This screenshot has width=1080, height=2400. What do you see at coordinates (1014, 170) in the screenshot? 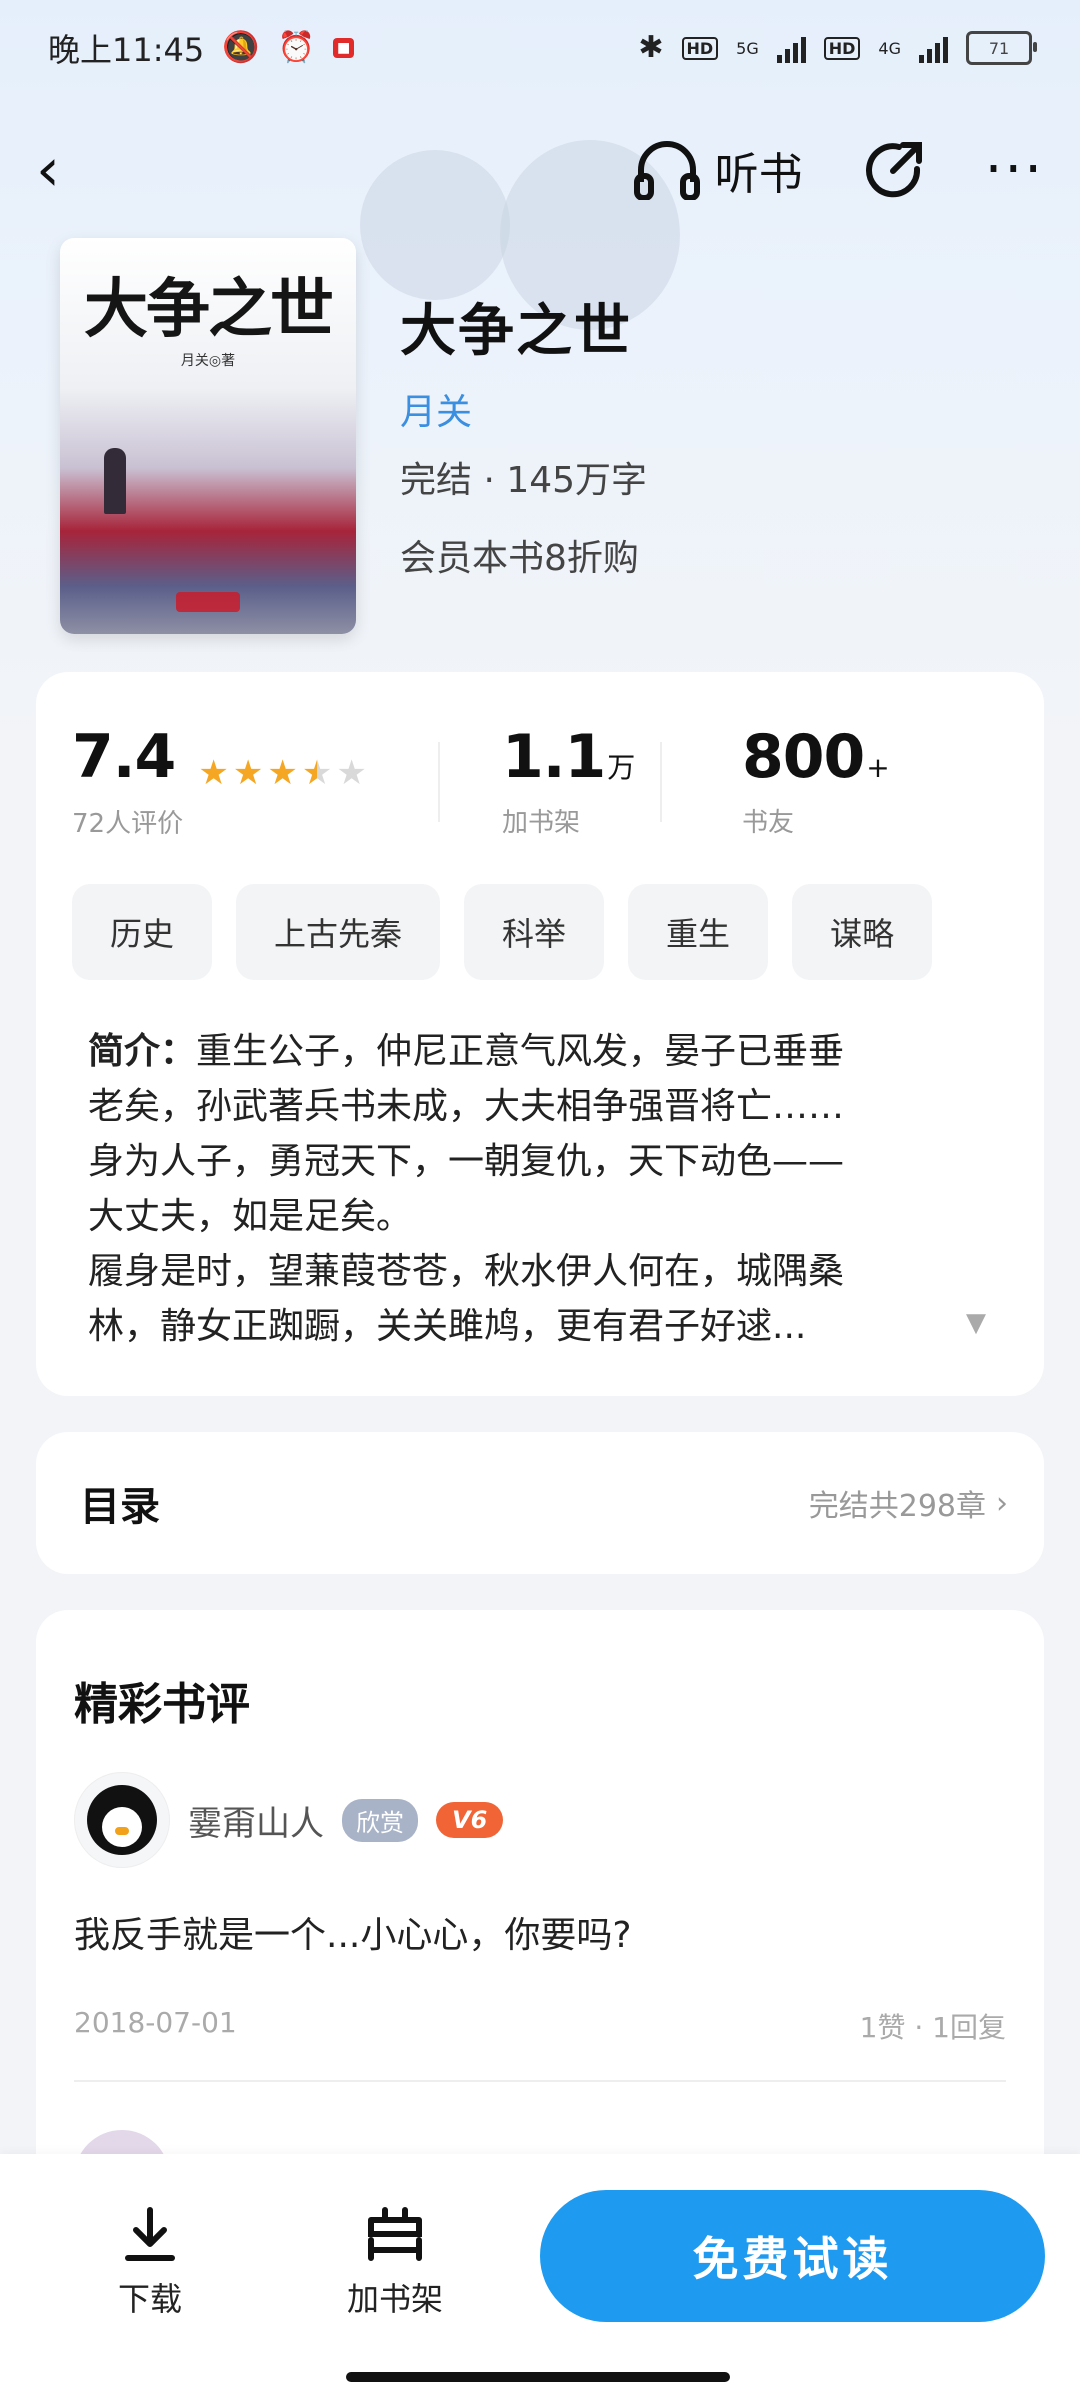
I see `more-icon: ···` at bounding box center [1014, 170].